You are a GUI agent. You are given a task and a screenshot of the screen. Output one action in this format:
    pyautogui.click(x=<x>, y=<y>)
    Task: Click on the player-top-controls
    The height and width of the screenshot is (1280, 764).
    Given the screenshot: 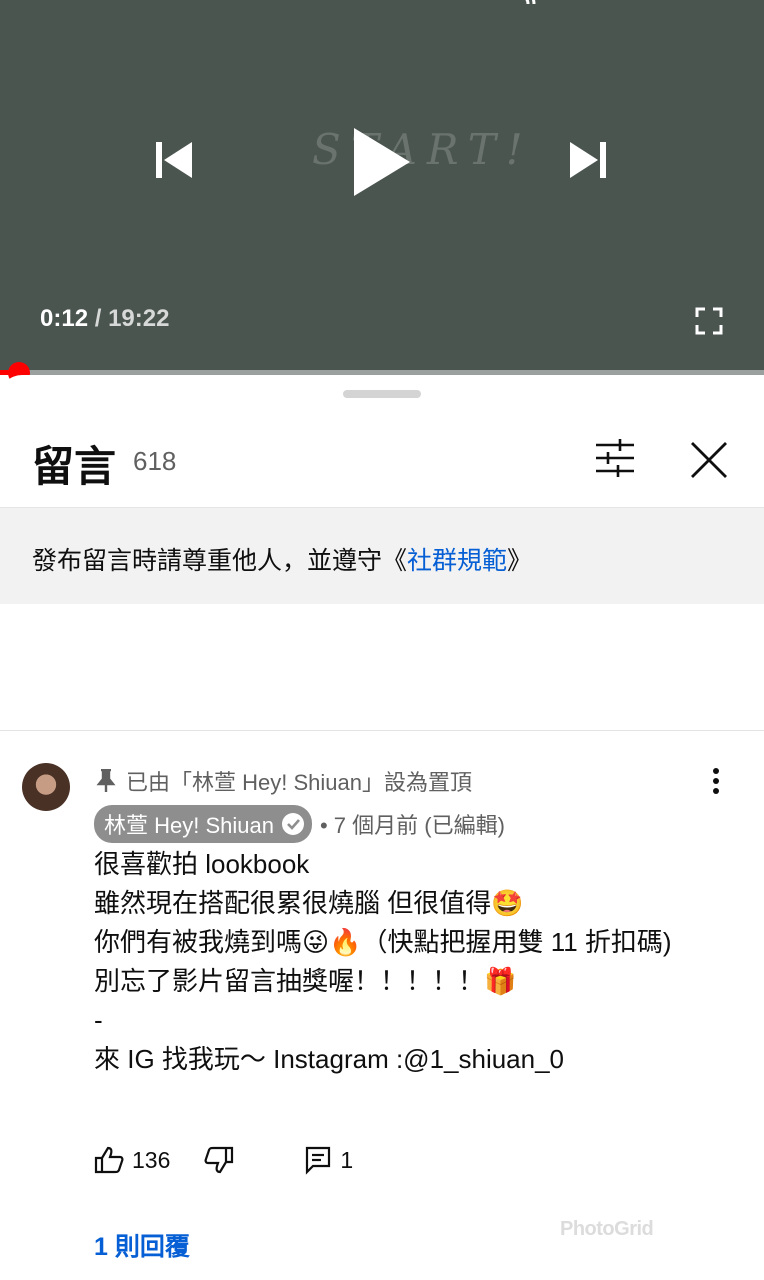 What is the action you would take?
    pyautogui.click(x=537, y=2)
    